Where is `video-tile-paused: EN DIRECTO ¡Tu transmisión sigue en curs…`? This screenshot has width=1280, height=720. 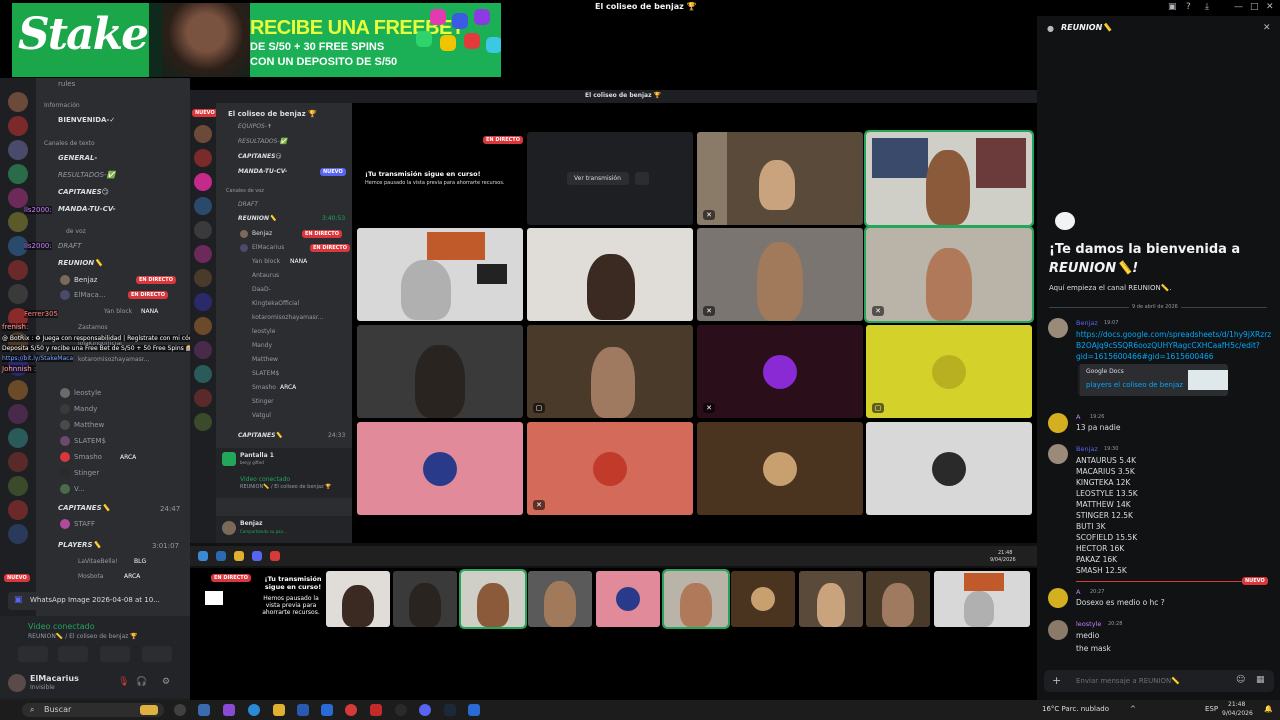 video-tile-paused: EN DIRECTO ¡Tu transmisión sigue en curs… is located at coordinates (440, 178).